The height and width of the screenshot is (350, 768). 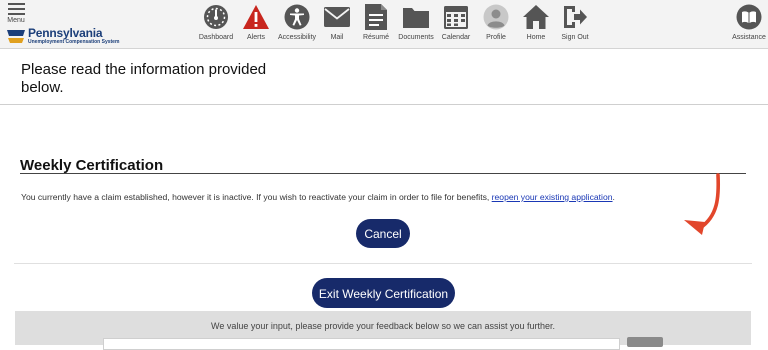 What do you see at coordinates (552, 197) in the screenshot?
I see `reopen-application-link: reopen your existing application` at bounding box center [552, 197].